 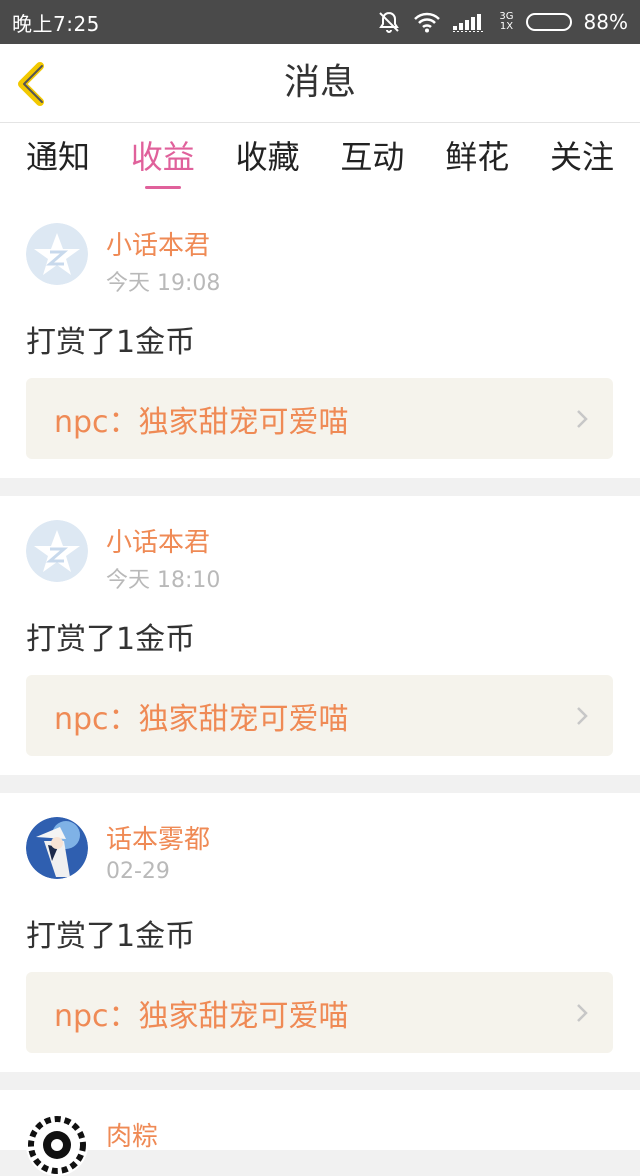 I want to click on message-time: 今天 19:08, so click(x=163, y=283).